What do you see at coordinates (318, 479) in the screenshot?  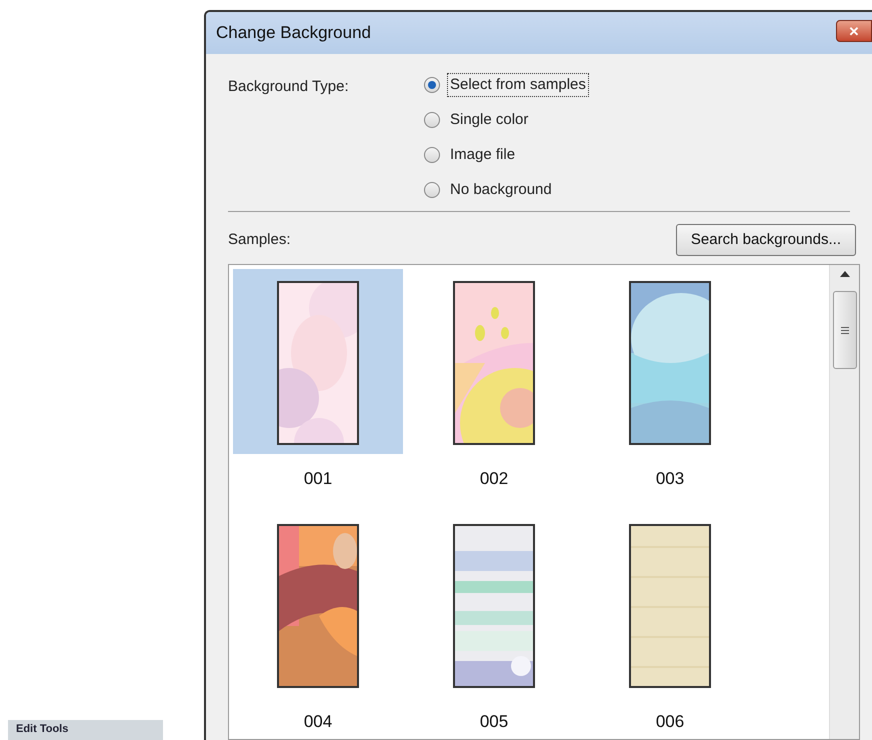 I see `sample-label: 001` at bounding box center [318, 479].